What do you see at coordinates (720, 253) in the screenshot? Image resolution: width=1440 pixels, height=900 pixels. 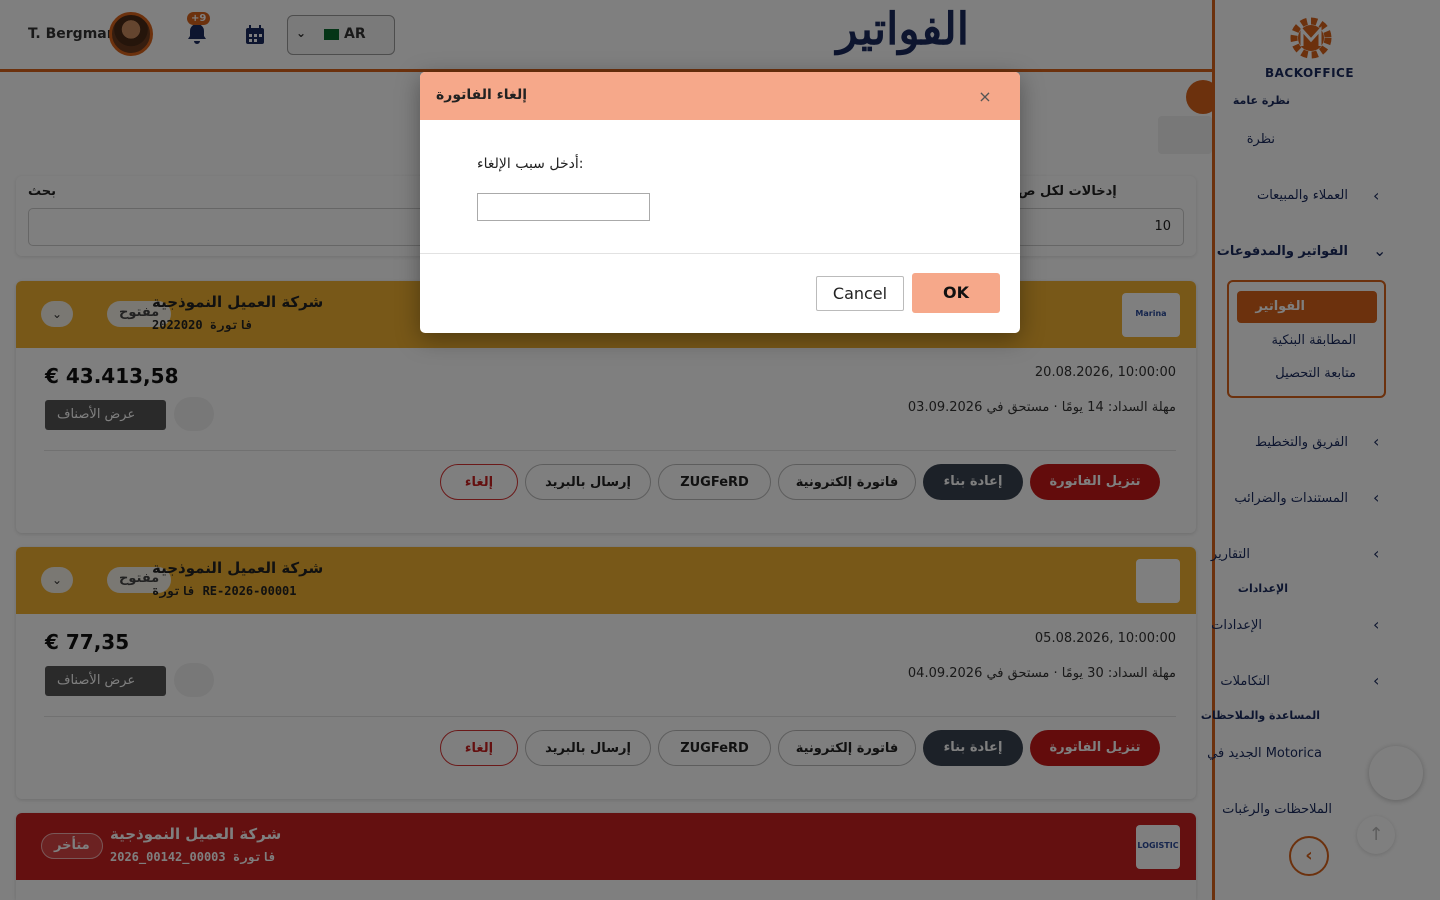 I see `dialog-divider` at bounding box center [720, 253].